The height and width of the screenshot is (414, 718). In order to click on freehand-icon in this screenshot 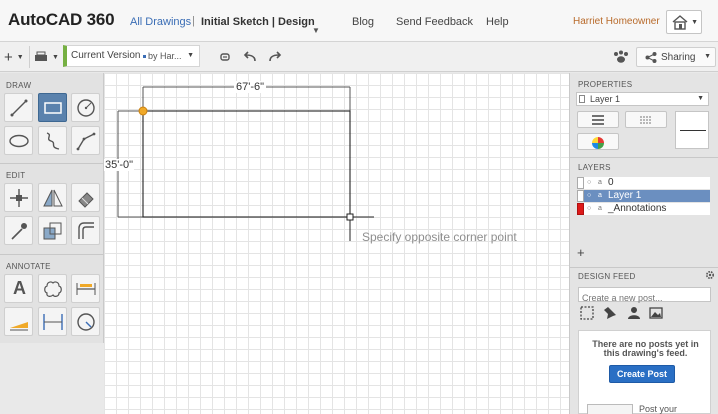, I will do `click(53, 141)`.